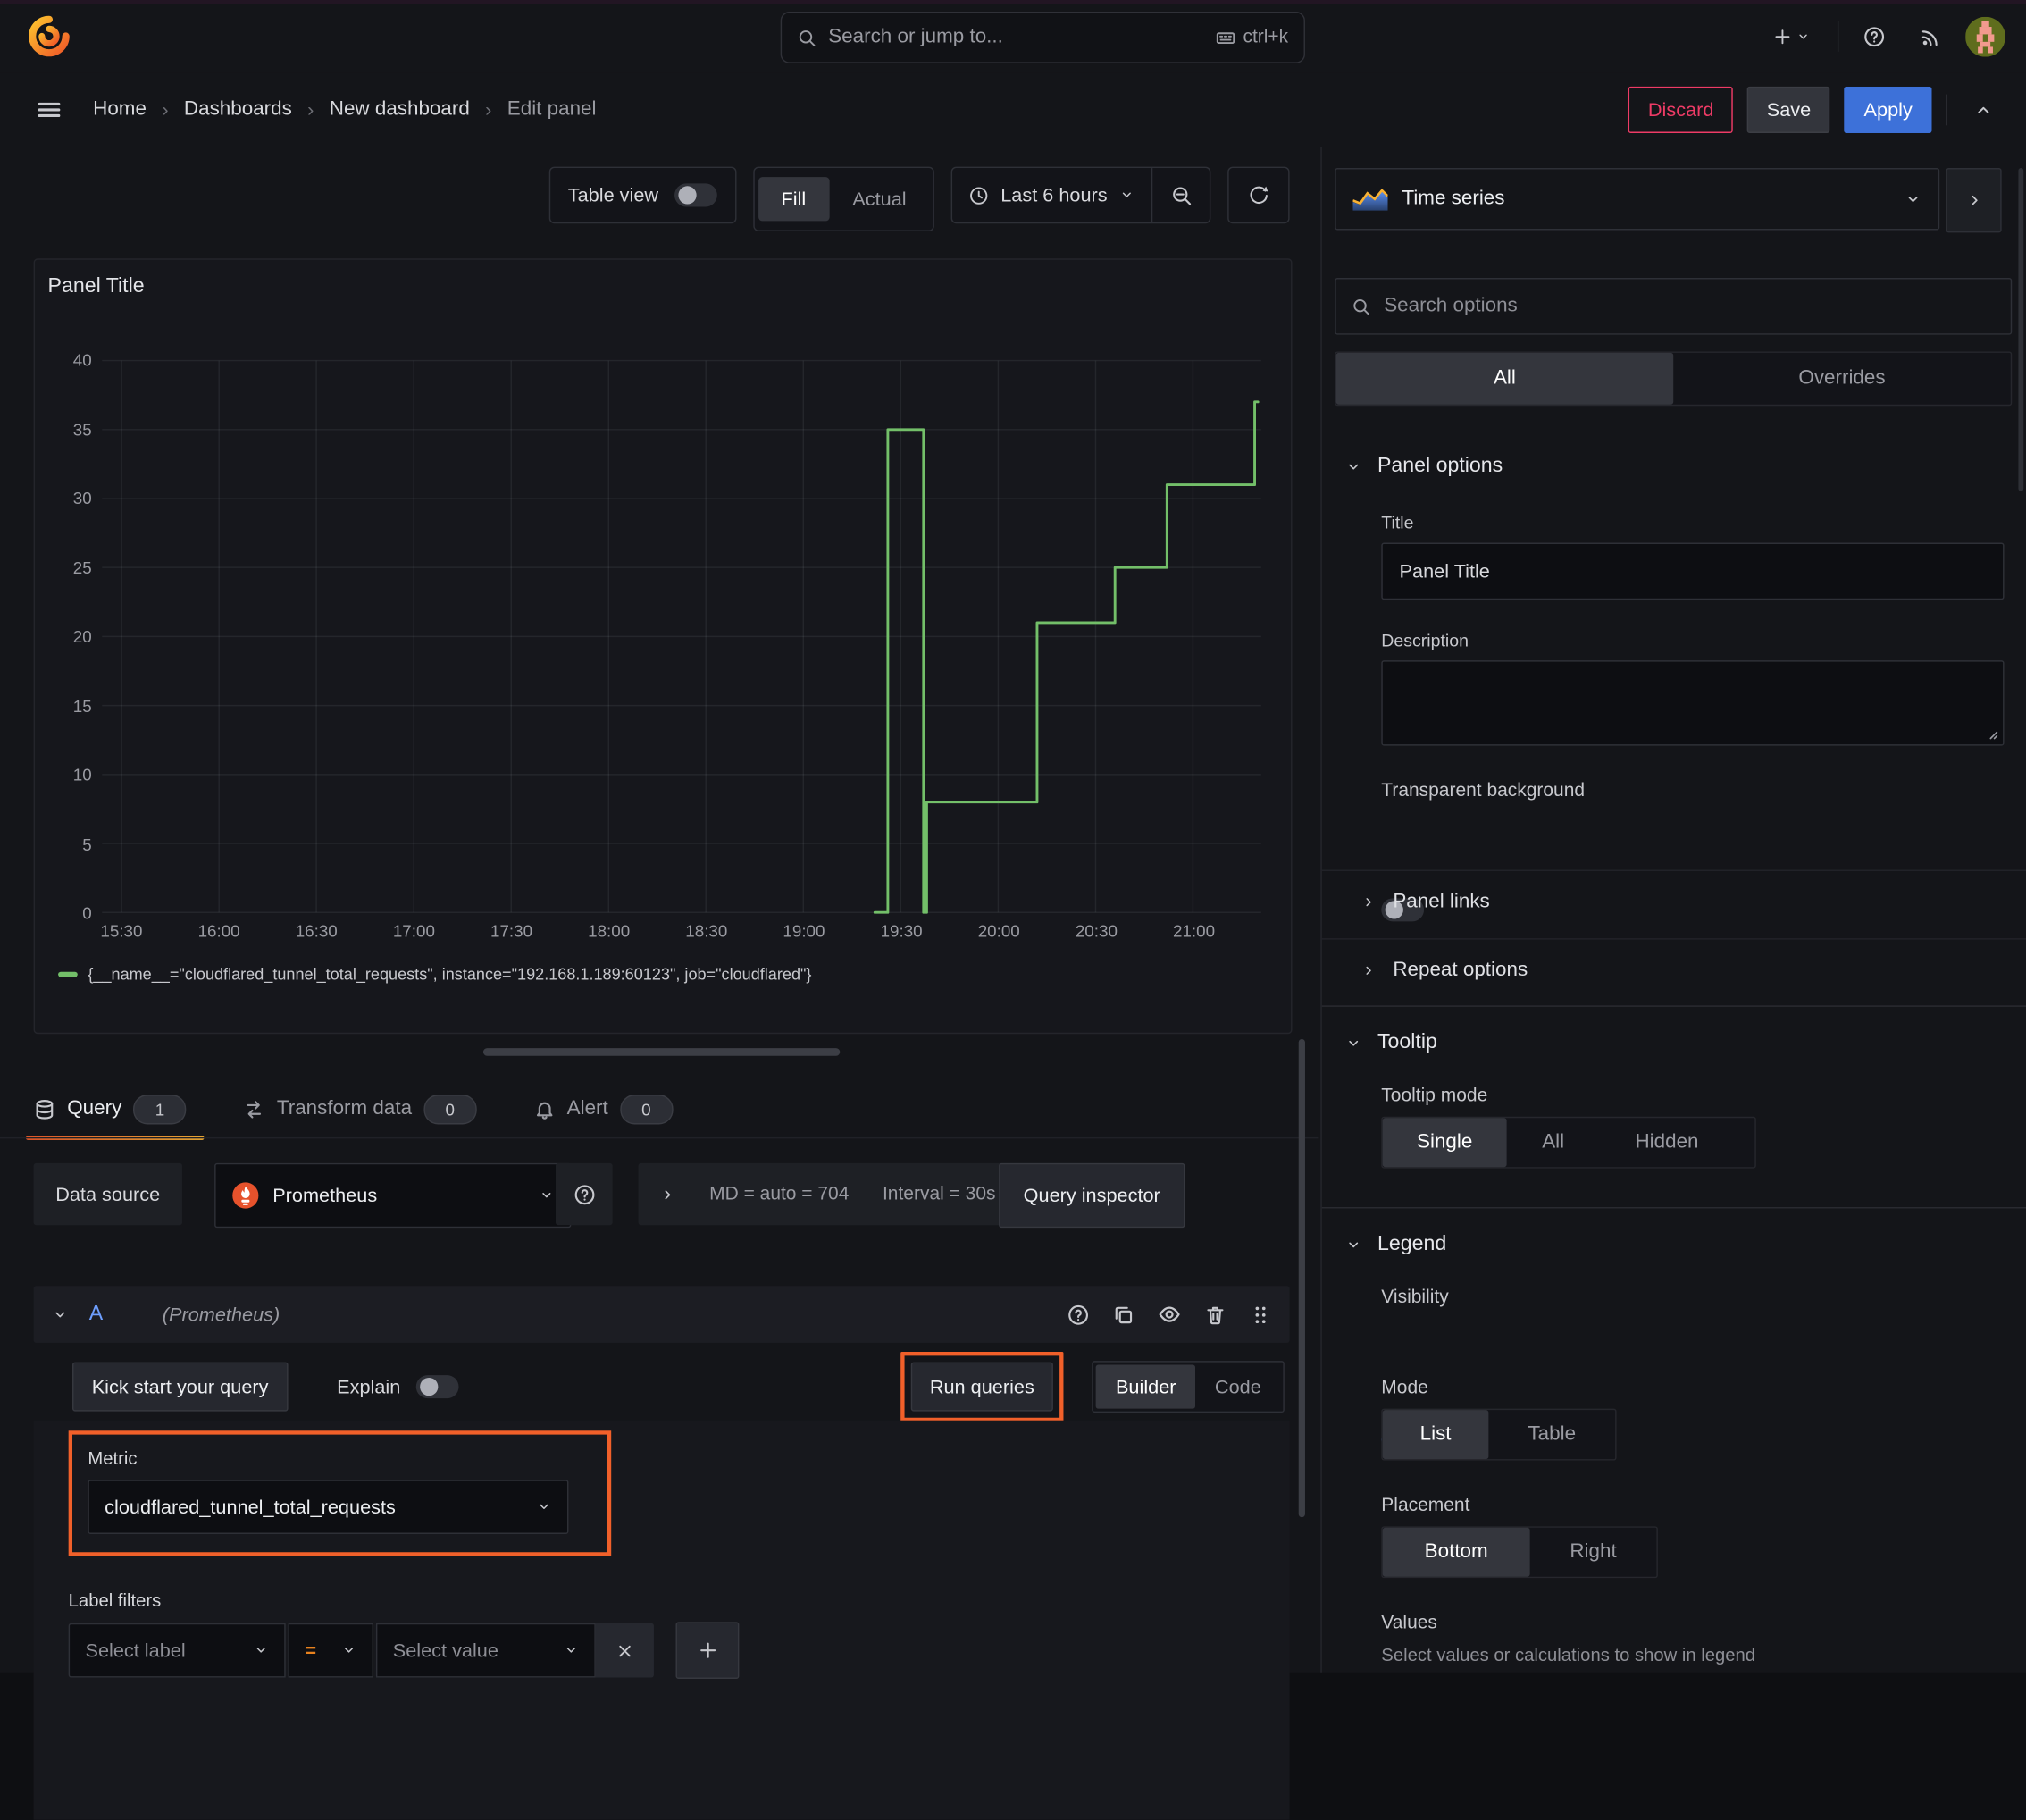  Describe the element at coordinates (1504, 378) in the screenshot. I see `tab-all: All` at that location.